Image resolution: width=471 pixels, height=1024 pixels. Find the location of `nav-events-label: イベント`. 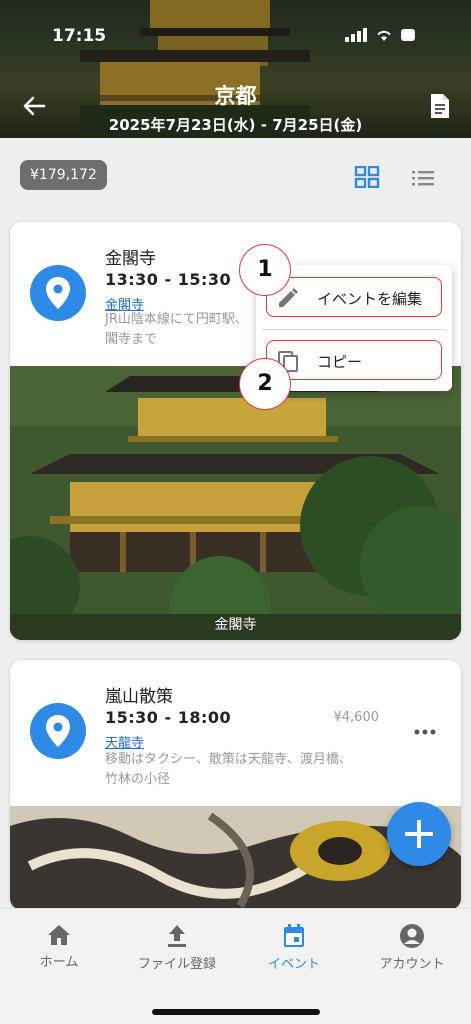

nav-events-label: イベント is located at coordinates (293, 964).